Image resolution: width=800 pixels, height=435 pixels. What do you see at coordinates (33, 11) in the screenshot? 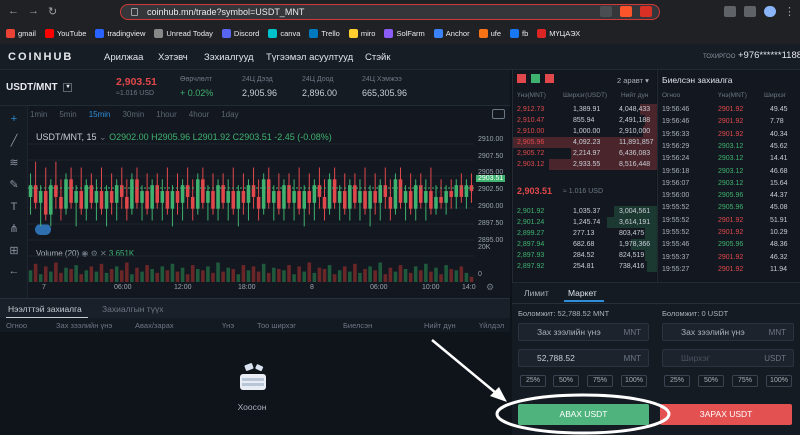
I see `forward-icon: →` at bounding box center [33, 11].